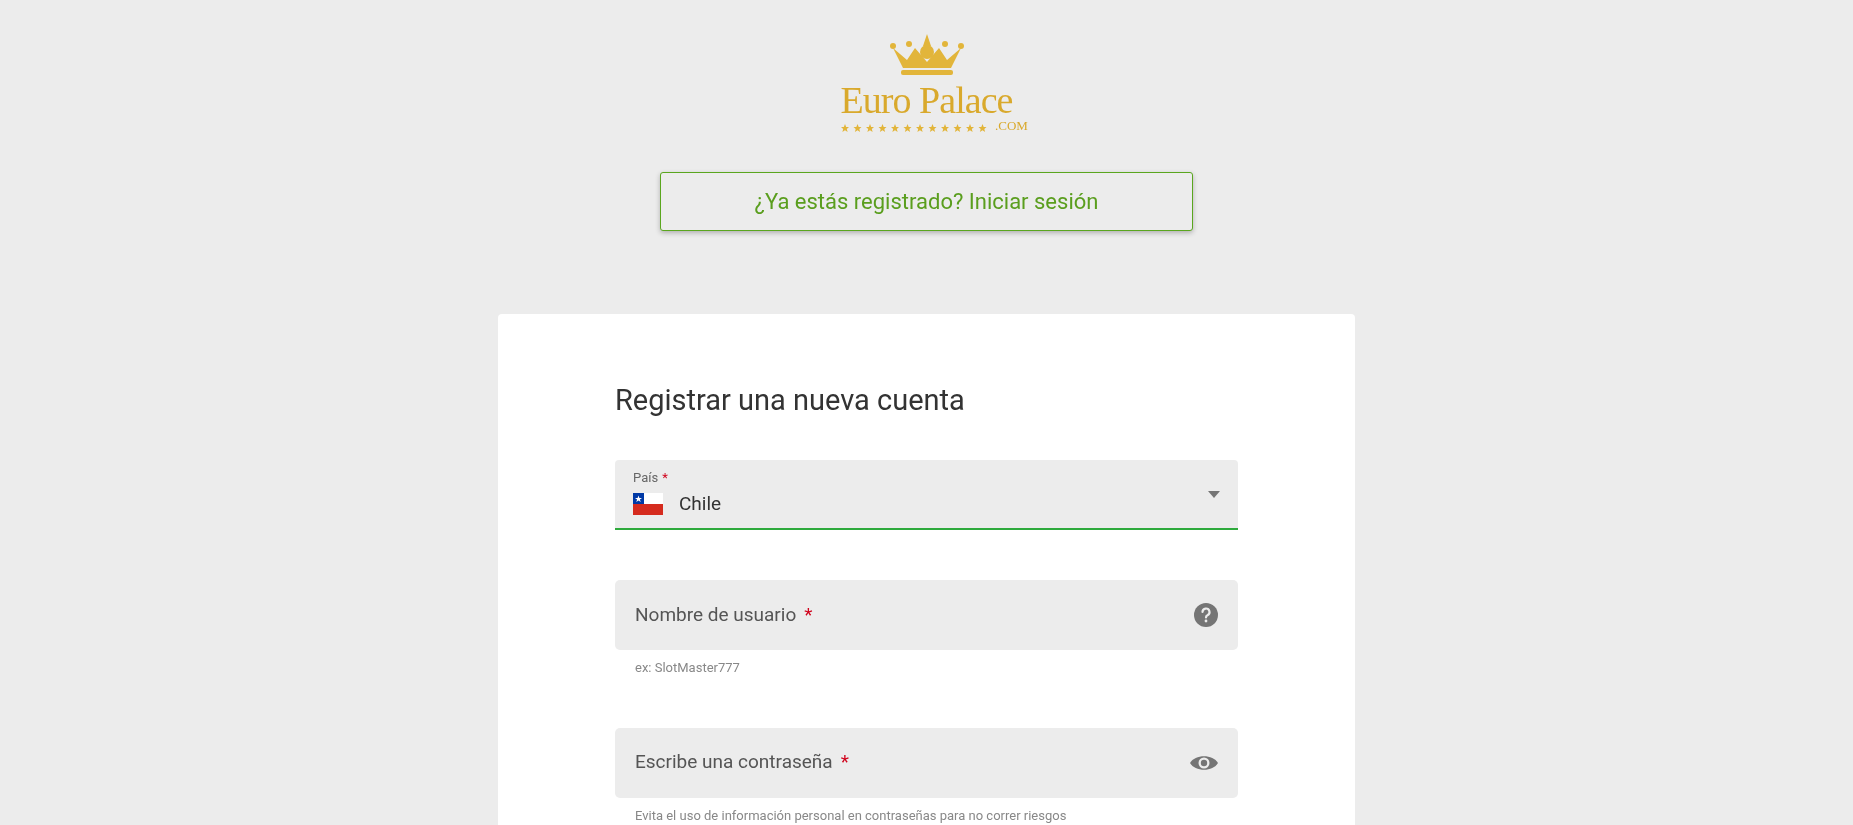  Describe the element at coordinates (648, 504) in the screenshot. I see `flag-icon` at that location.